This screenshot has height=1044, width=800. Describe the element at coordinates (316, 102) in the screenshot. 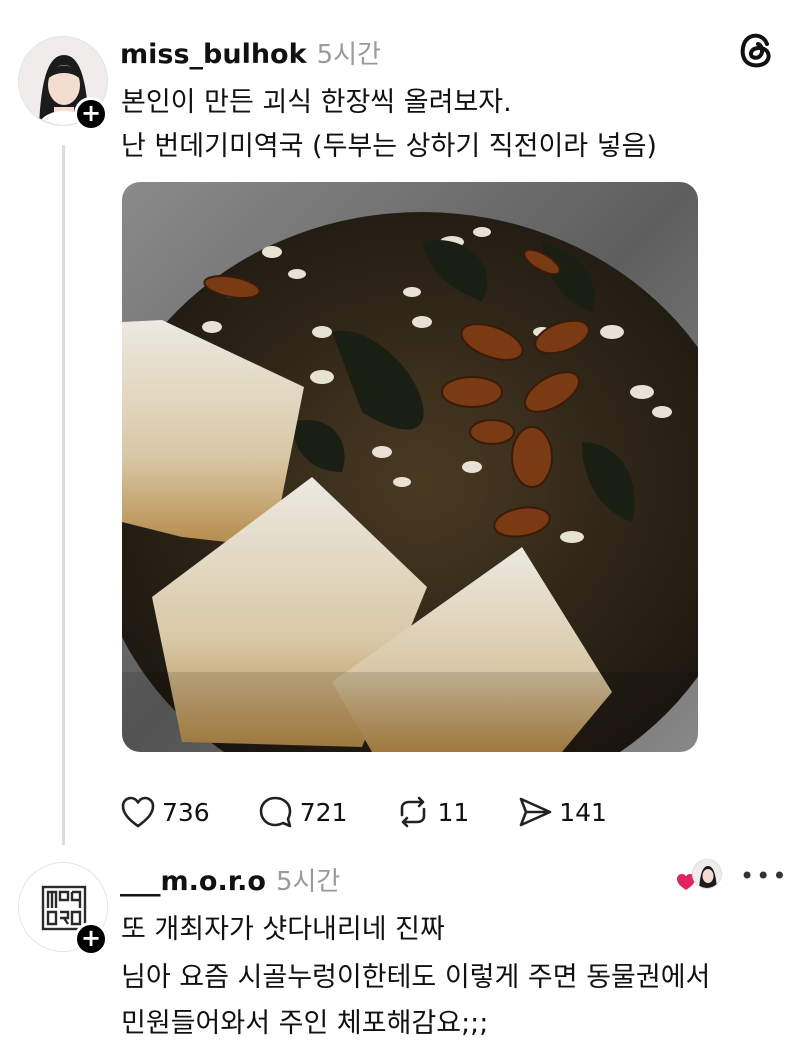

I see `post-text-line-1: 본인이 만든 괴식 한장씩 올려보자.` at that location.